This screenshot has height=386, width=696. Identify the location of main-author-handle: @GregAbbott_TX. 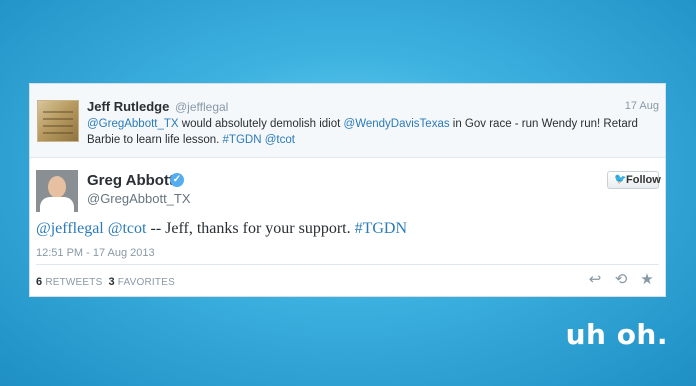
(139, 198).